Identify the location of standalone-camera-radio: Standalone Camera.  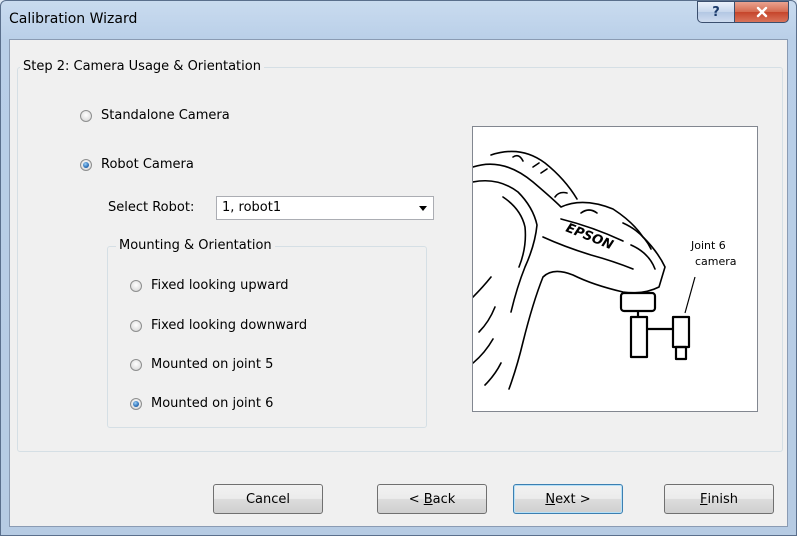
(155, 115).